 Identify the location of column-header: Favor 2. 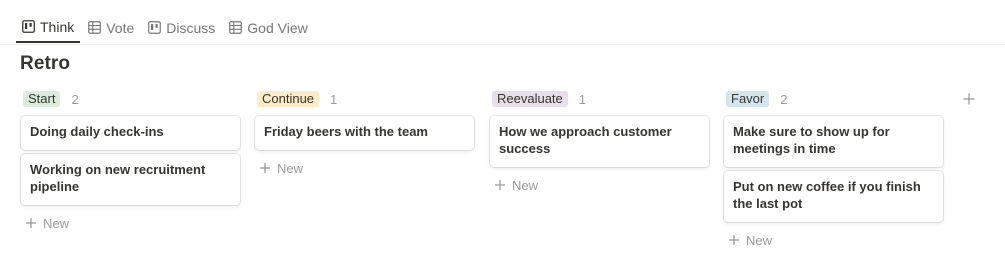
(833, 99).